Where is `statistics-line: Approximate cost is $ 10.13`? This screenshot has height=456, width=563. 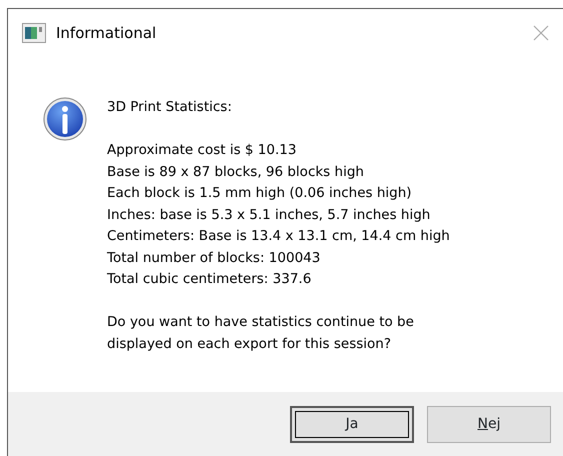
statistics-line: Approximate cost is $ 10.13 is located at coordinates (201, 150).